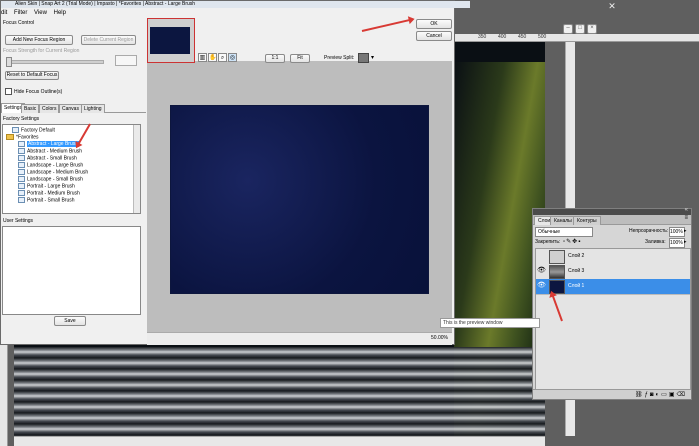  I want to click on split-tool-icon: ▥, so click(202, 57).